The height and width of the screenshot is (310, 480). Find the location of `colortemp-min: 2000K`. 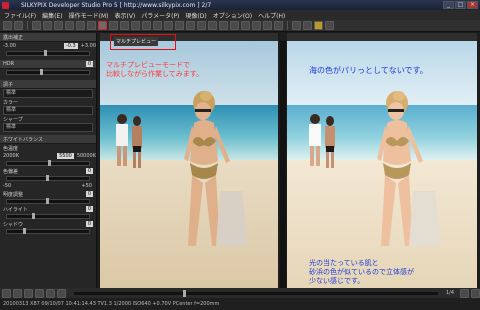

colortemp-min: 2000K is located at coordinates (11, 156).